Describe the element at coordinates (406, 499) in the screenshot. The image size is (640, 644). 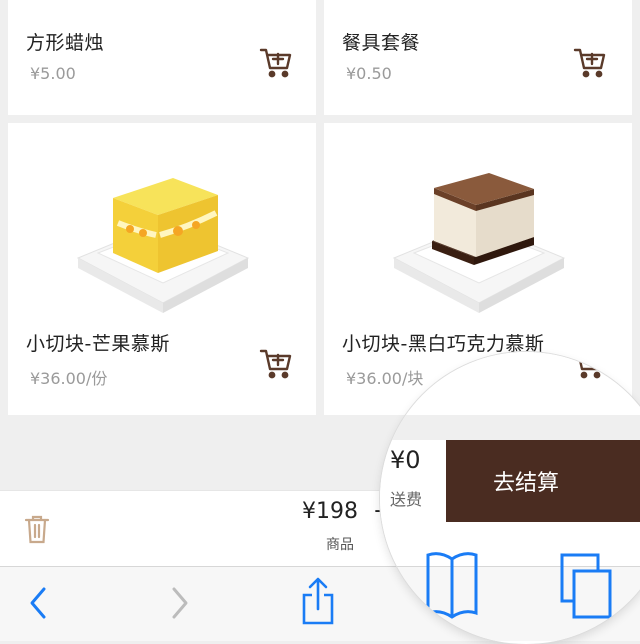
I see `delivery-fee-label: 送费` at that location.